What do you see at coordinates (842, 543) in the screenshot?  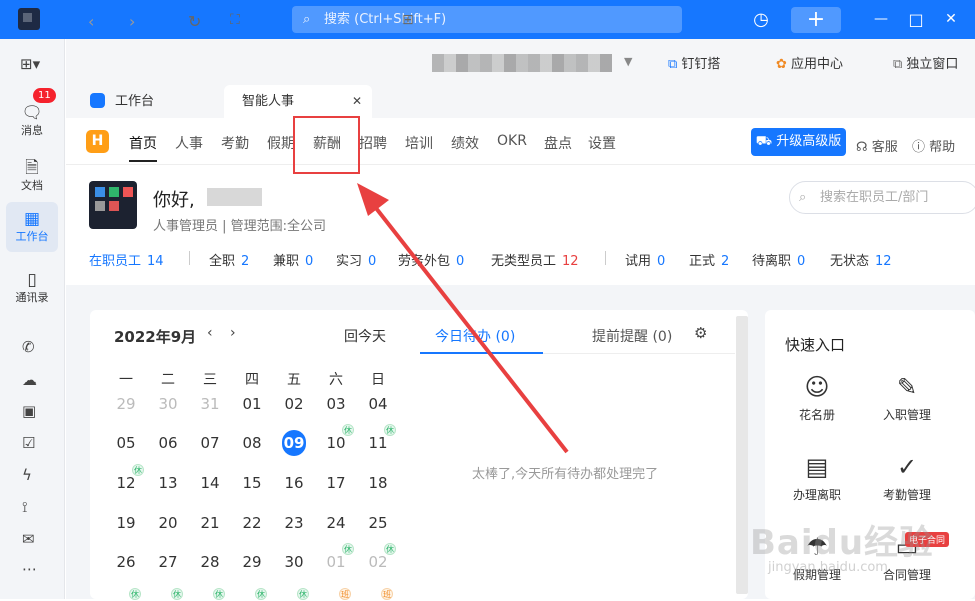 I see `watermark: Baidu经验` at bounding box center [842, 543].